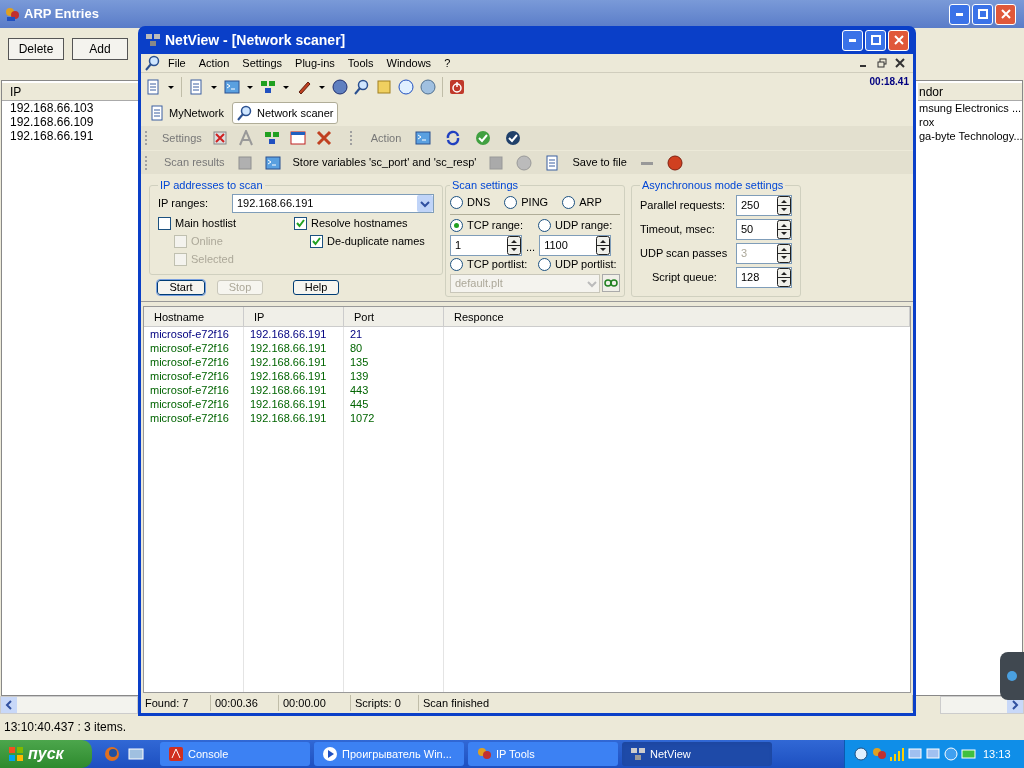  I want to click on page-icon, so click(196, 86).